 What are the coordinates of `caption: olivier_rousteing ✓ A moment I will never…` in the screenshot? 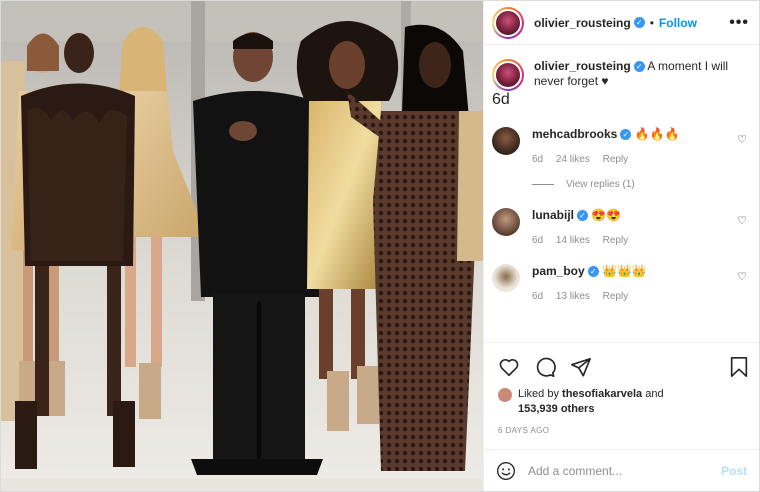 It's located at (620, 75).